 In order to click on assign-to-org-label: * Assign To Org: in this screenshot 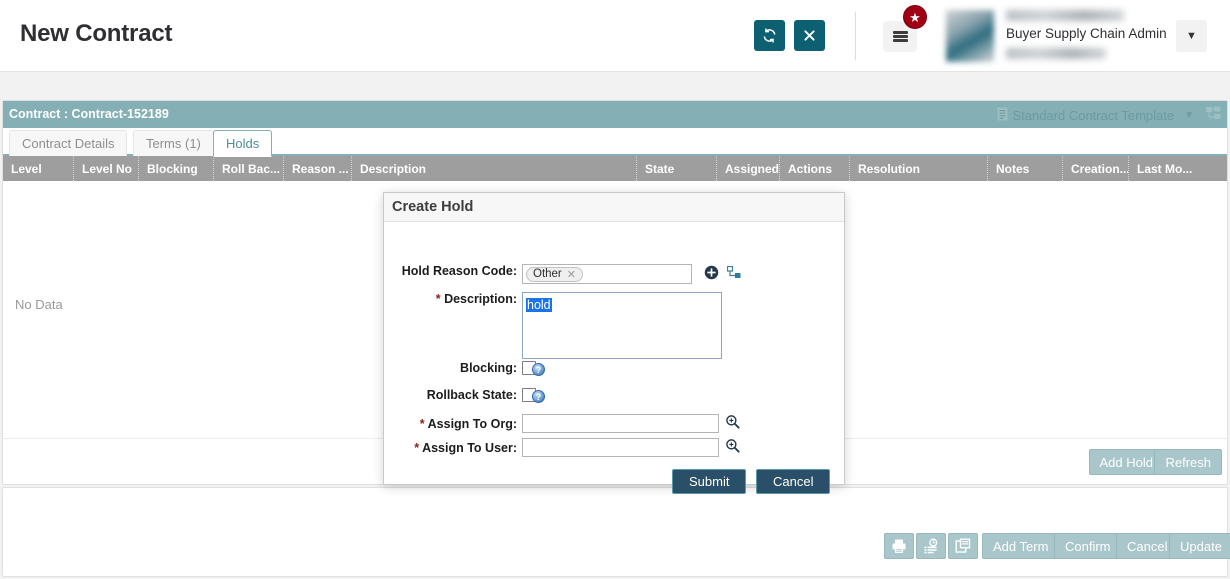, I will do `click(453, 424)`.